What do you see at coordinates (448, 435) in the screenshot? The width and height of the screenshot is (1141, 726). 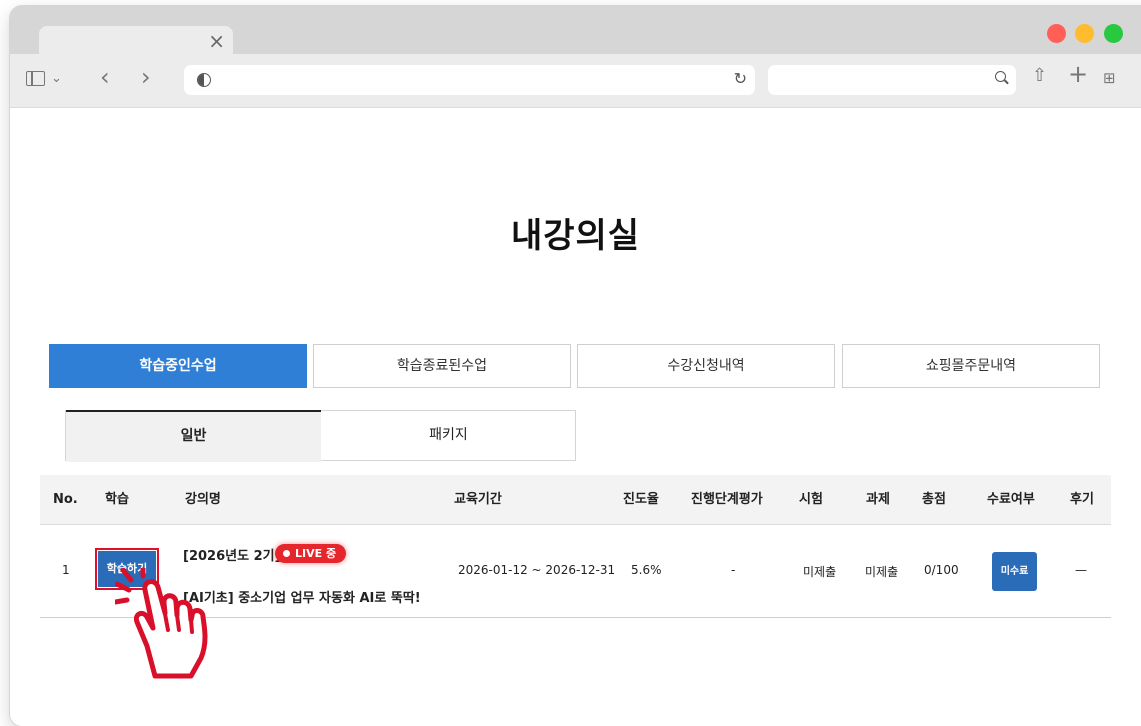 I see `sub-tab-package: 패키지` at bounding box center [448, 435].